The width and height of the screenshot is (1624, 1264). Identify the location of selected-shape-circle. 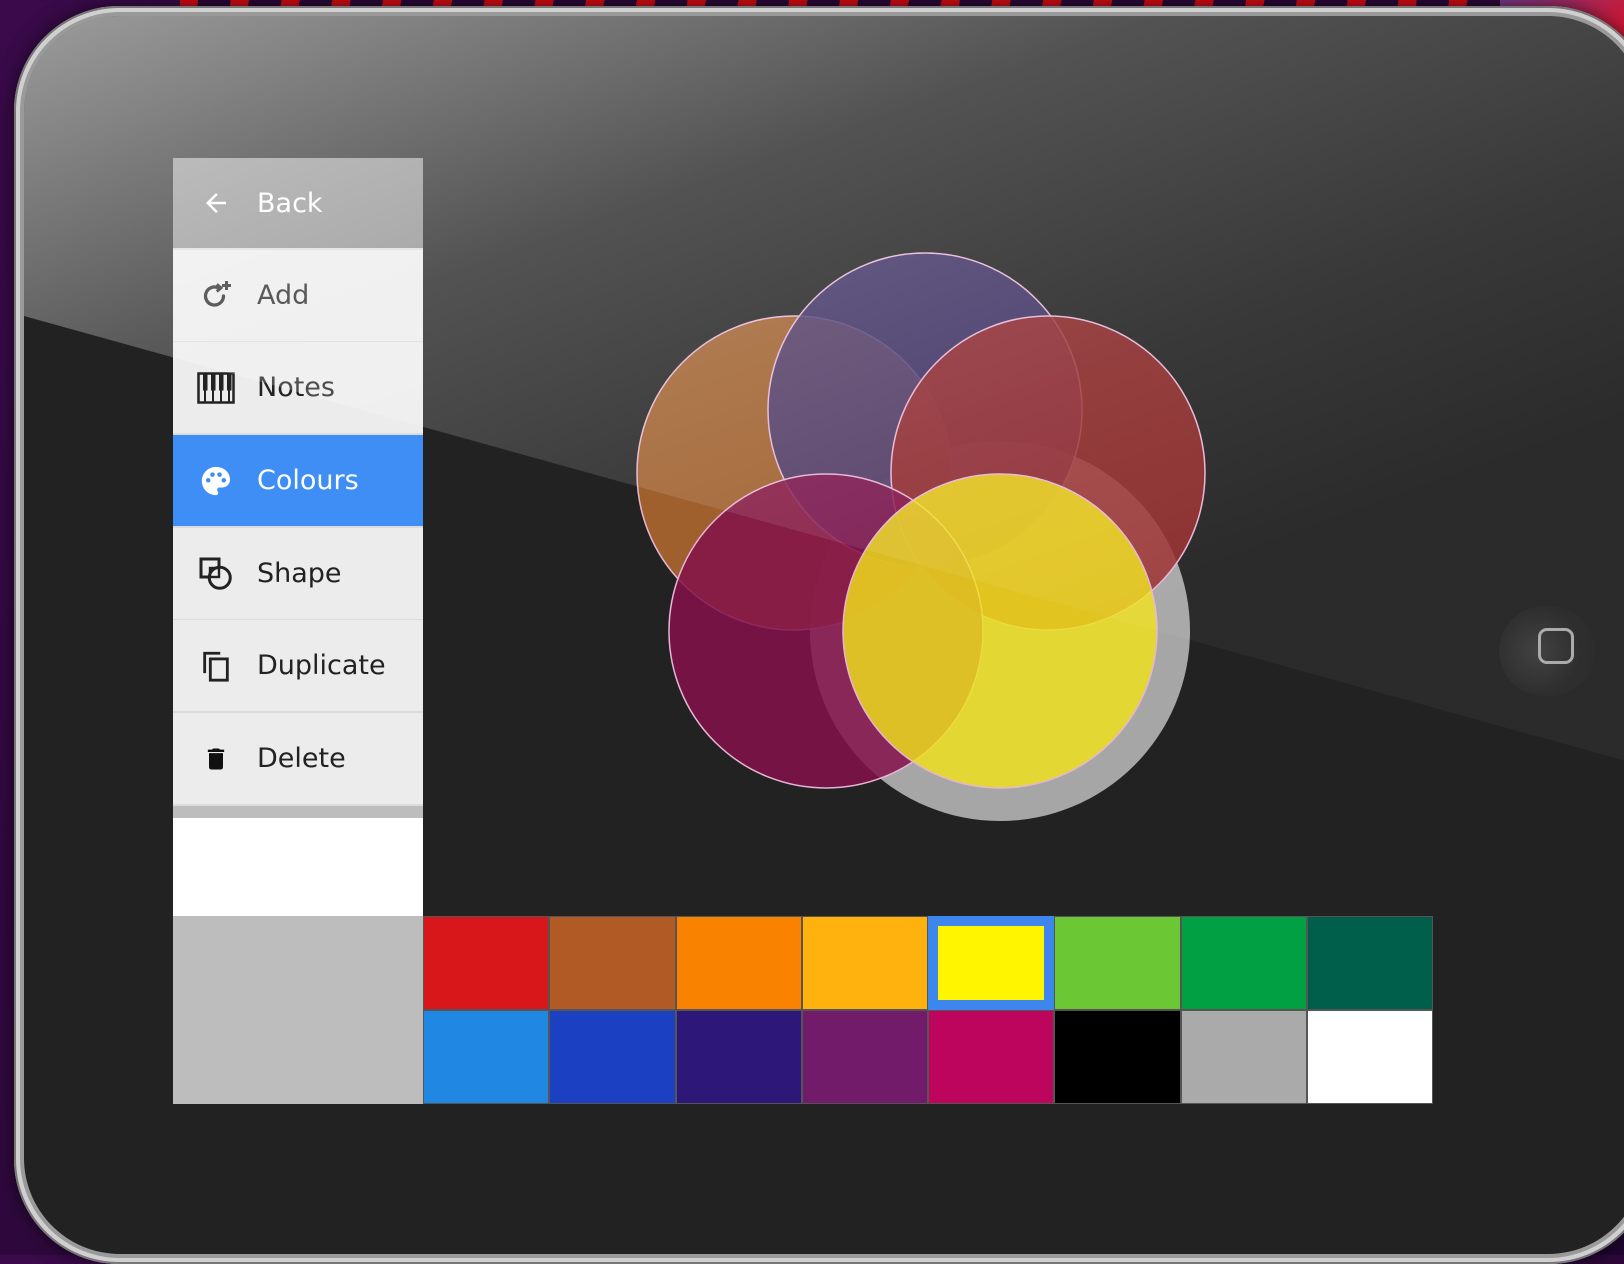
(1000, 631).